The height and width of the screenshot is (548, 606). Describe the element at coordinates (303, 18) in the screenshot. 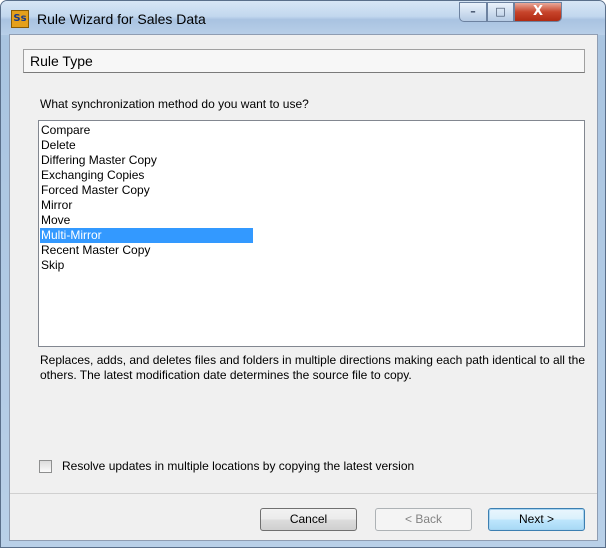

I see `title-bar: Ss Rule Wizard for Sales Data – □ X` at that location.